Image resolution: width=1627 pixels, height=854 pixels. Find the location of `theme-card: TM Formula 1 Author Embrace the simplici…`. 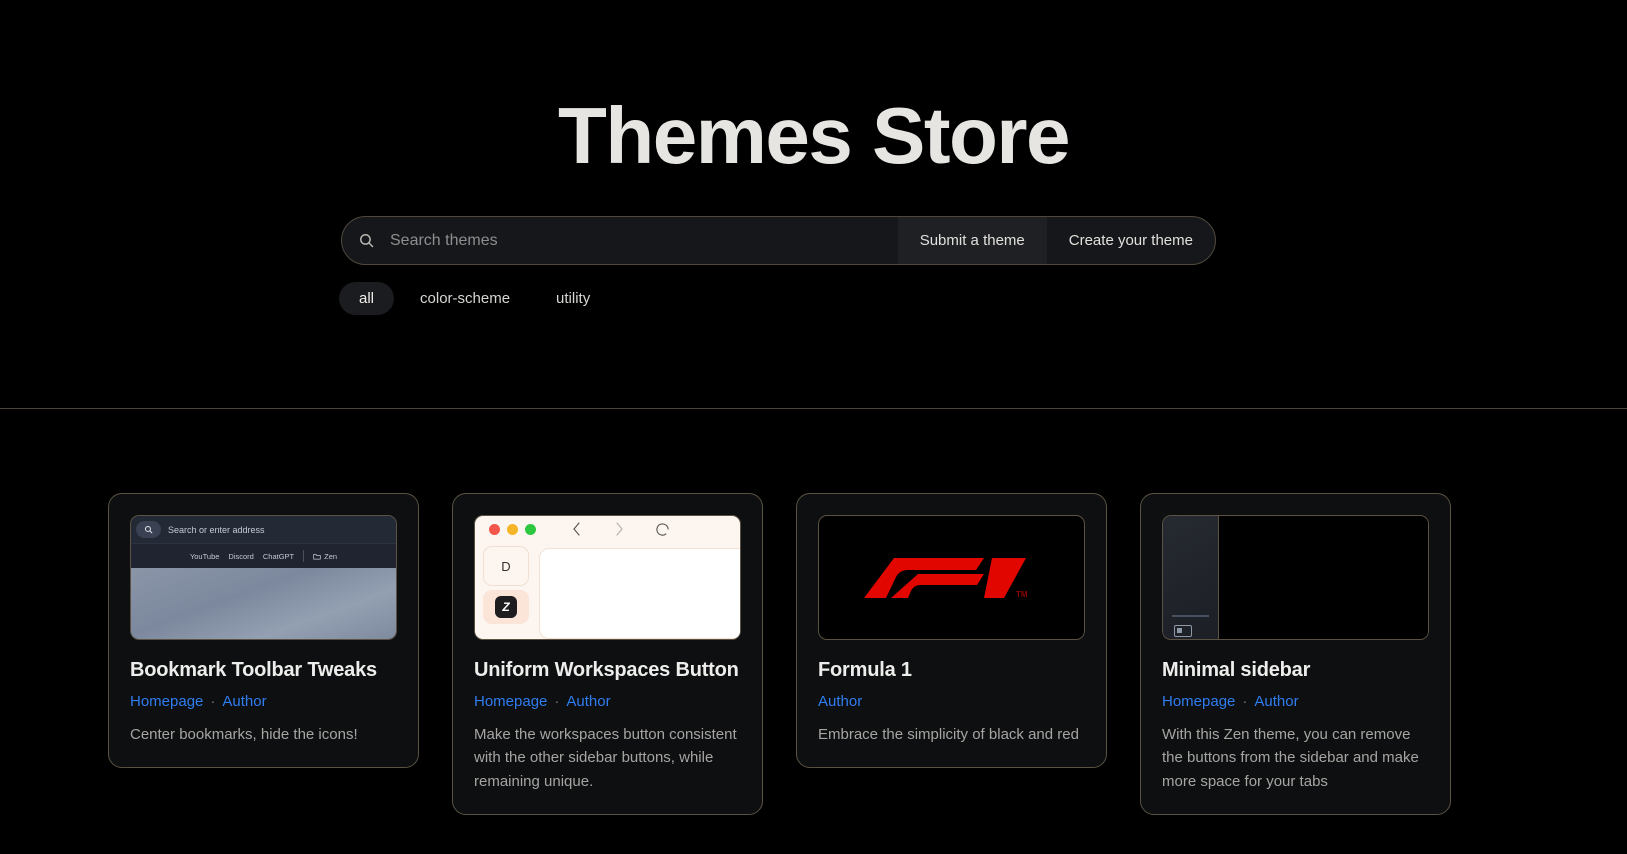

theme-card: TM Formula 1 Author Embrace the simplici… is located at coordinates (951, 631).